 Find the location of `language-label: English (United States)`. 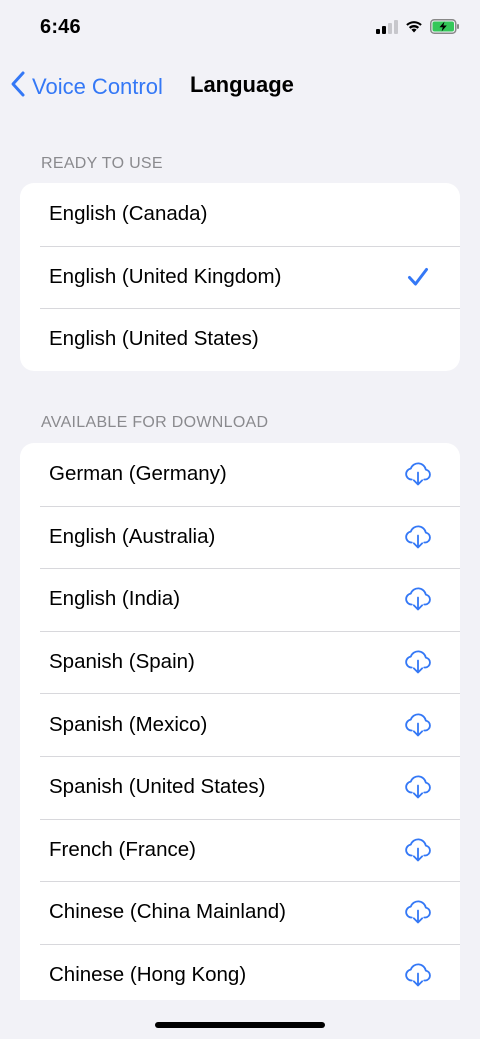

language-label: English (United States) is located at coordinates (154, 339).